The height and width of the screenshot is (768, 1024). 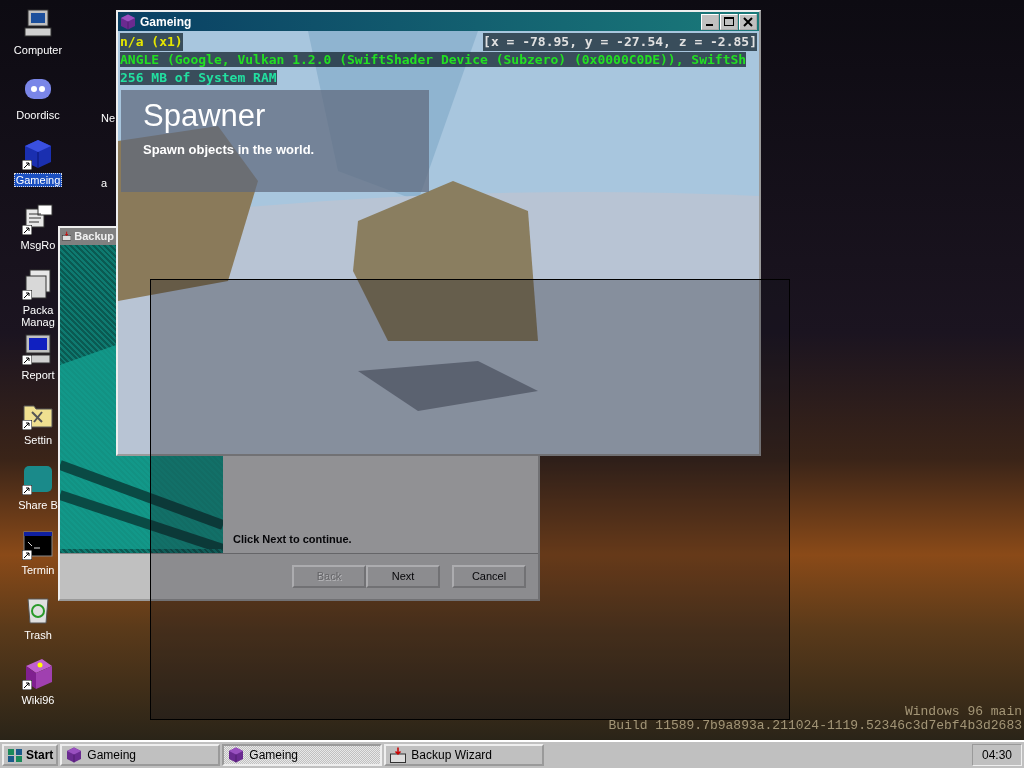 What do you see at coordinates (30, 755) in the screenshot?
I see `start-button: Start` at bounding box center [30, 755].